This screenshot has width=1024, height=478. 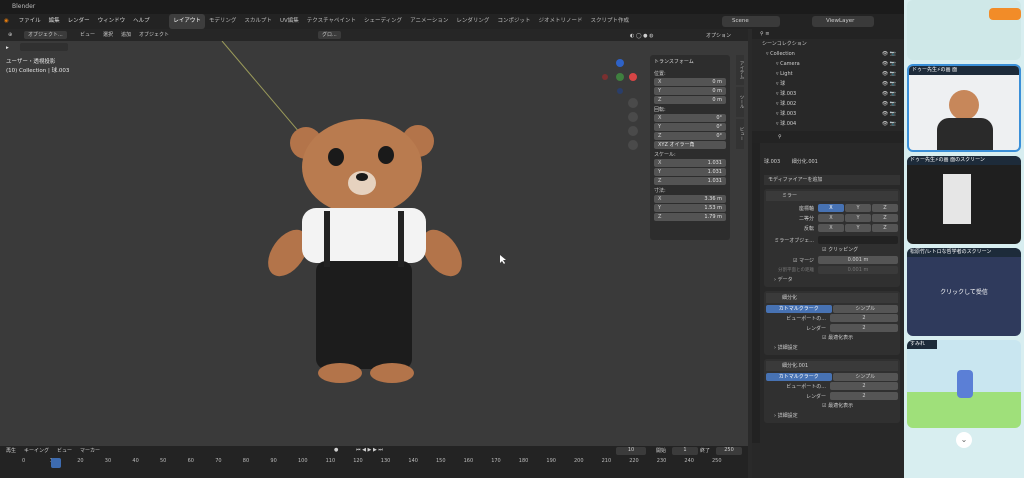 I want to click on rotation-mode-select: XYZ オイラー角, so click(x=690, y=145).